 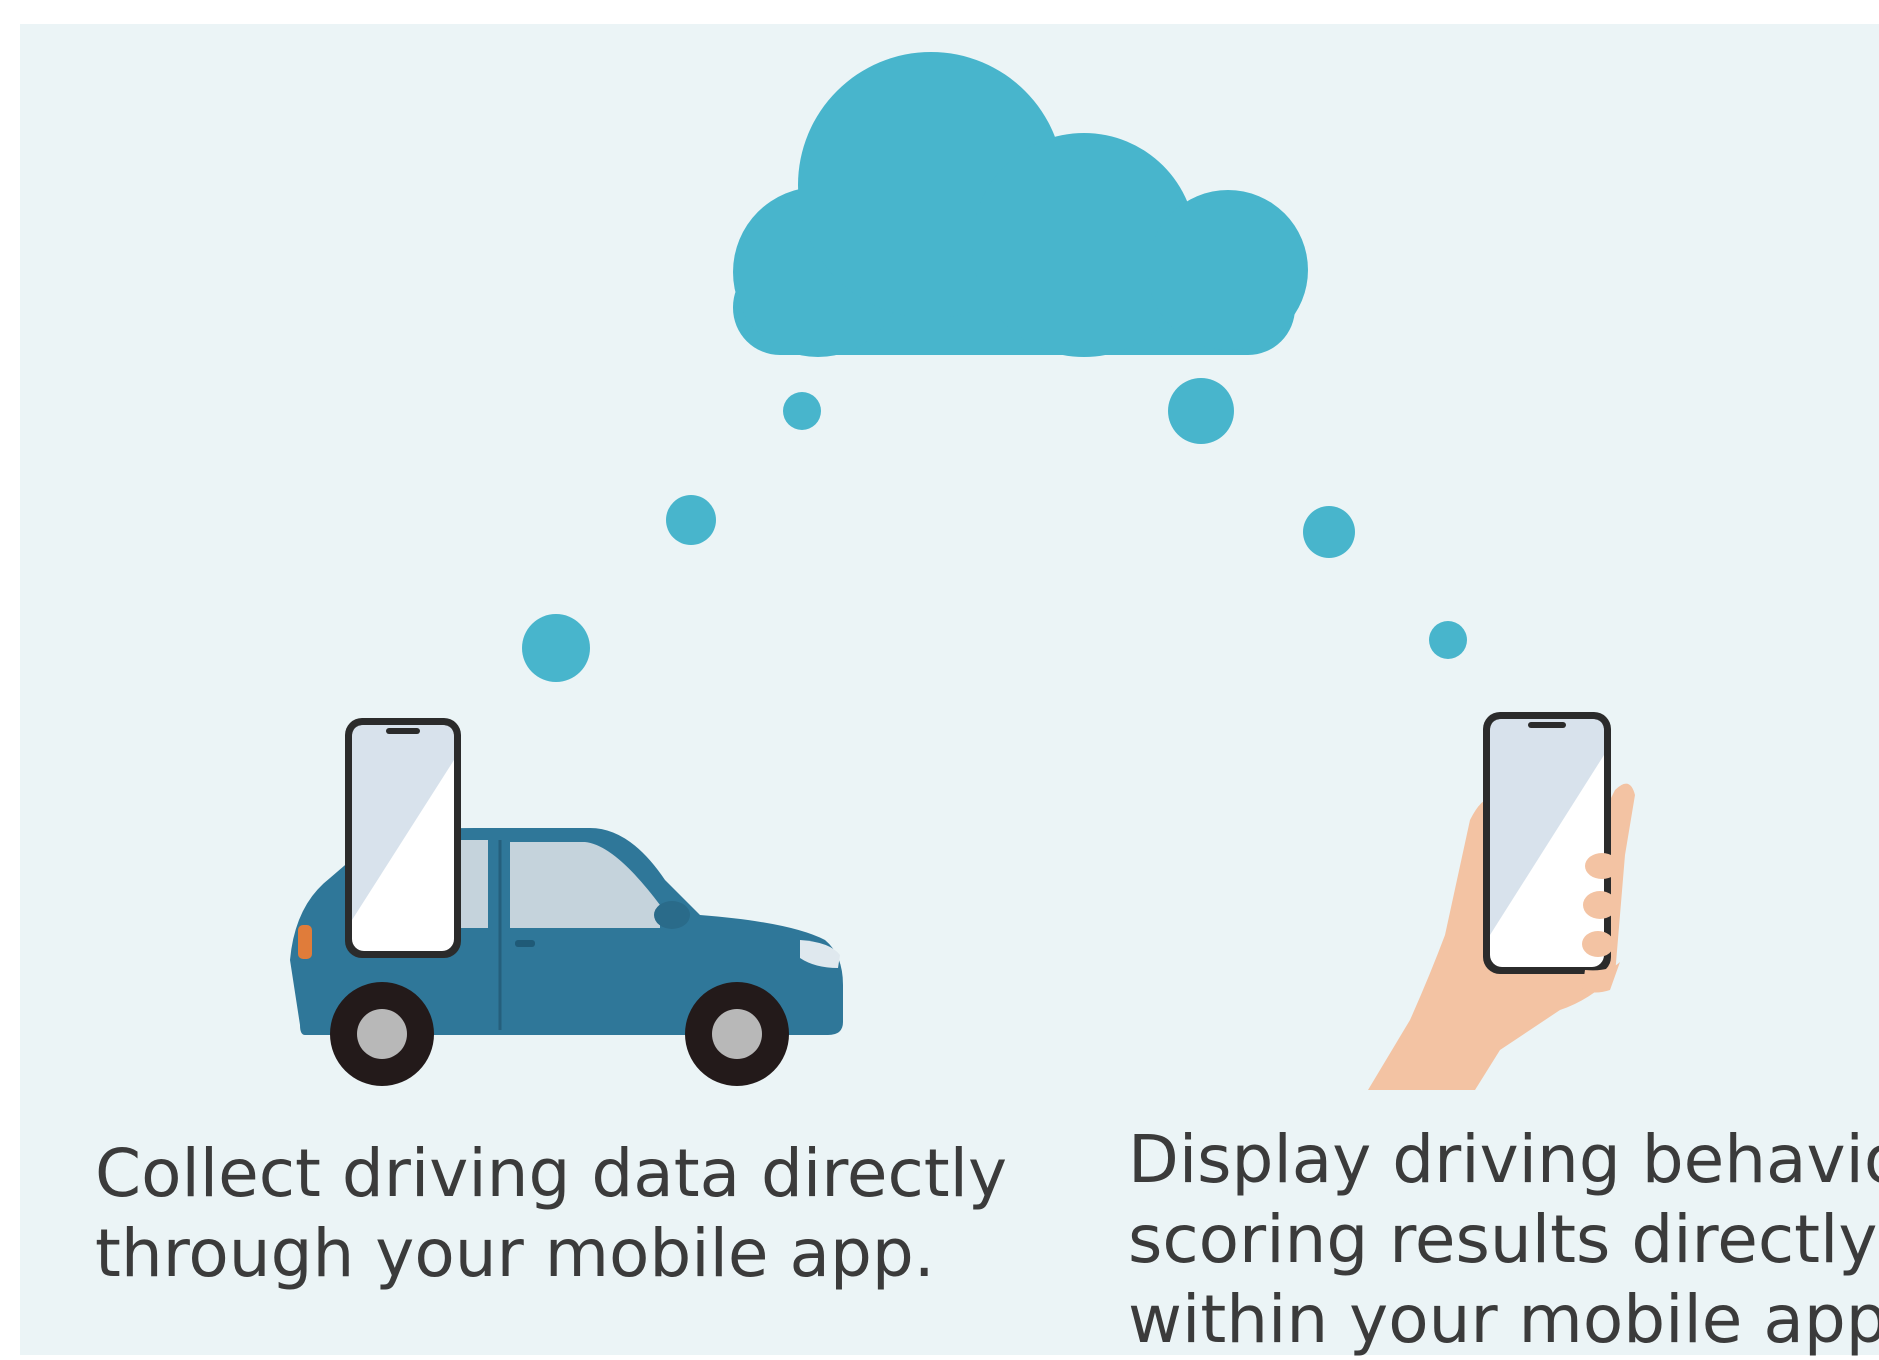 I want to click on caption-line: through your mobile app., so click(x=515, y=1253).